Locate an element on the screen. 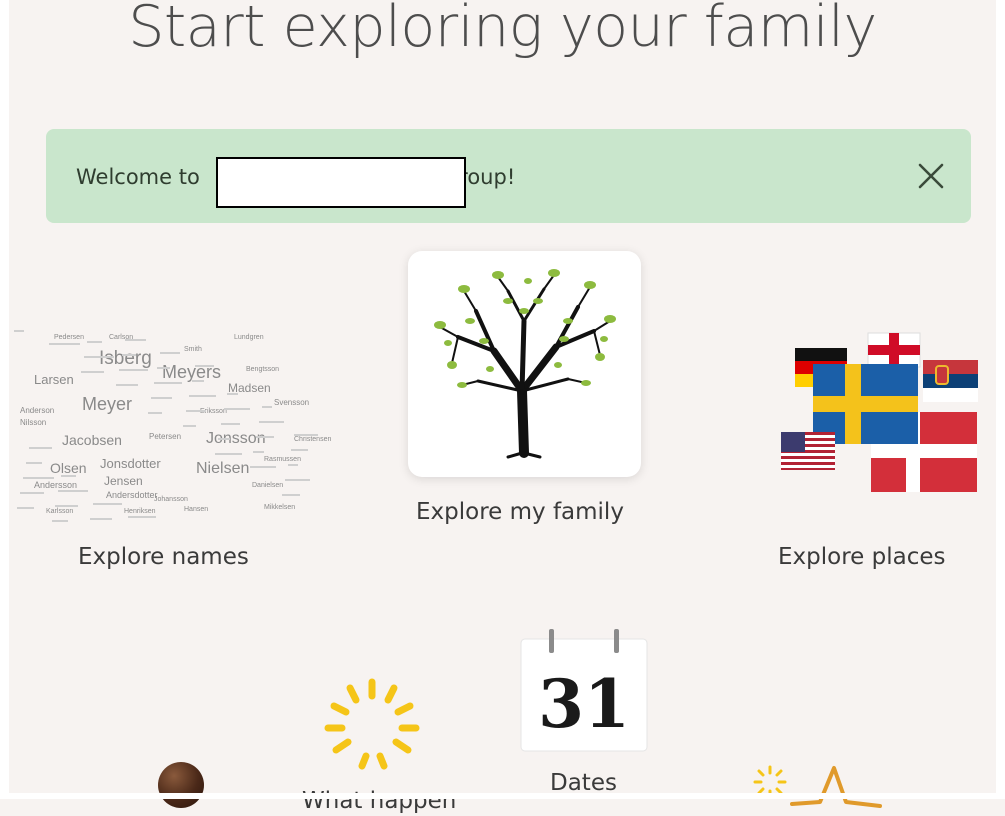  name-cloud-word: Isberg is located at coordinates (125, 358).